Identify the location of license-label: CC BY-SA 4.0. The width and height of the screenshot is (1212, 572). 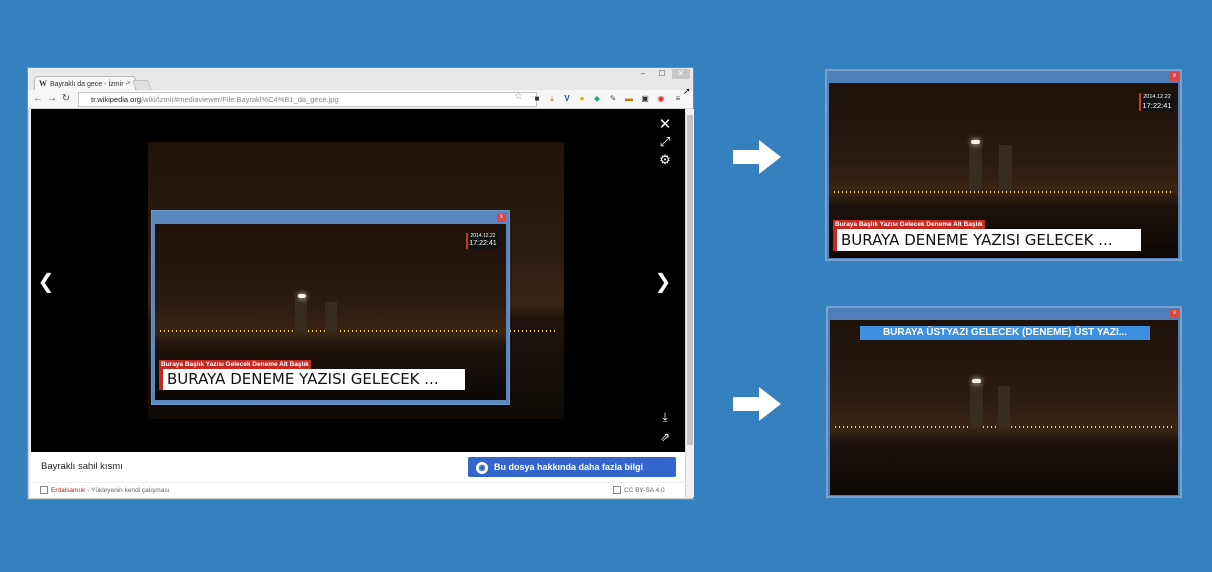
(639, 490).